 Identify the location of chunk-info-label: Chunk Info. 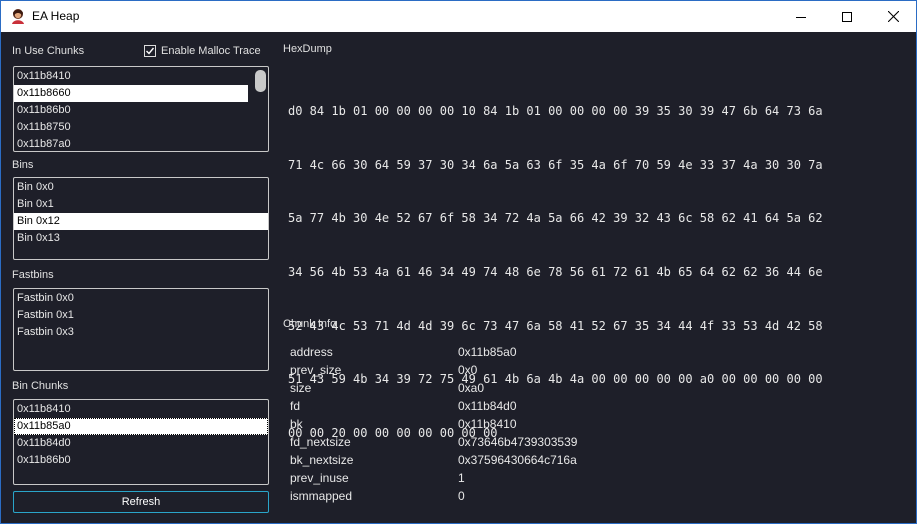
(310, 324).